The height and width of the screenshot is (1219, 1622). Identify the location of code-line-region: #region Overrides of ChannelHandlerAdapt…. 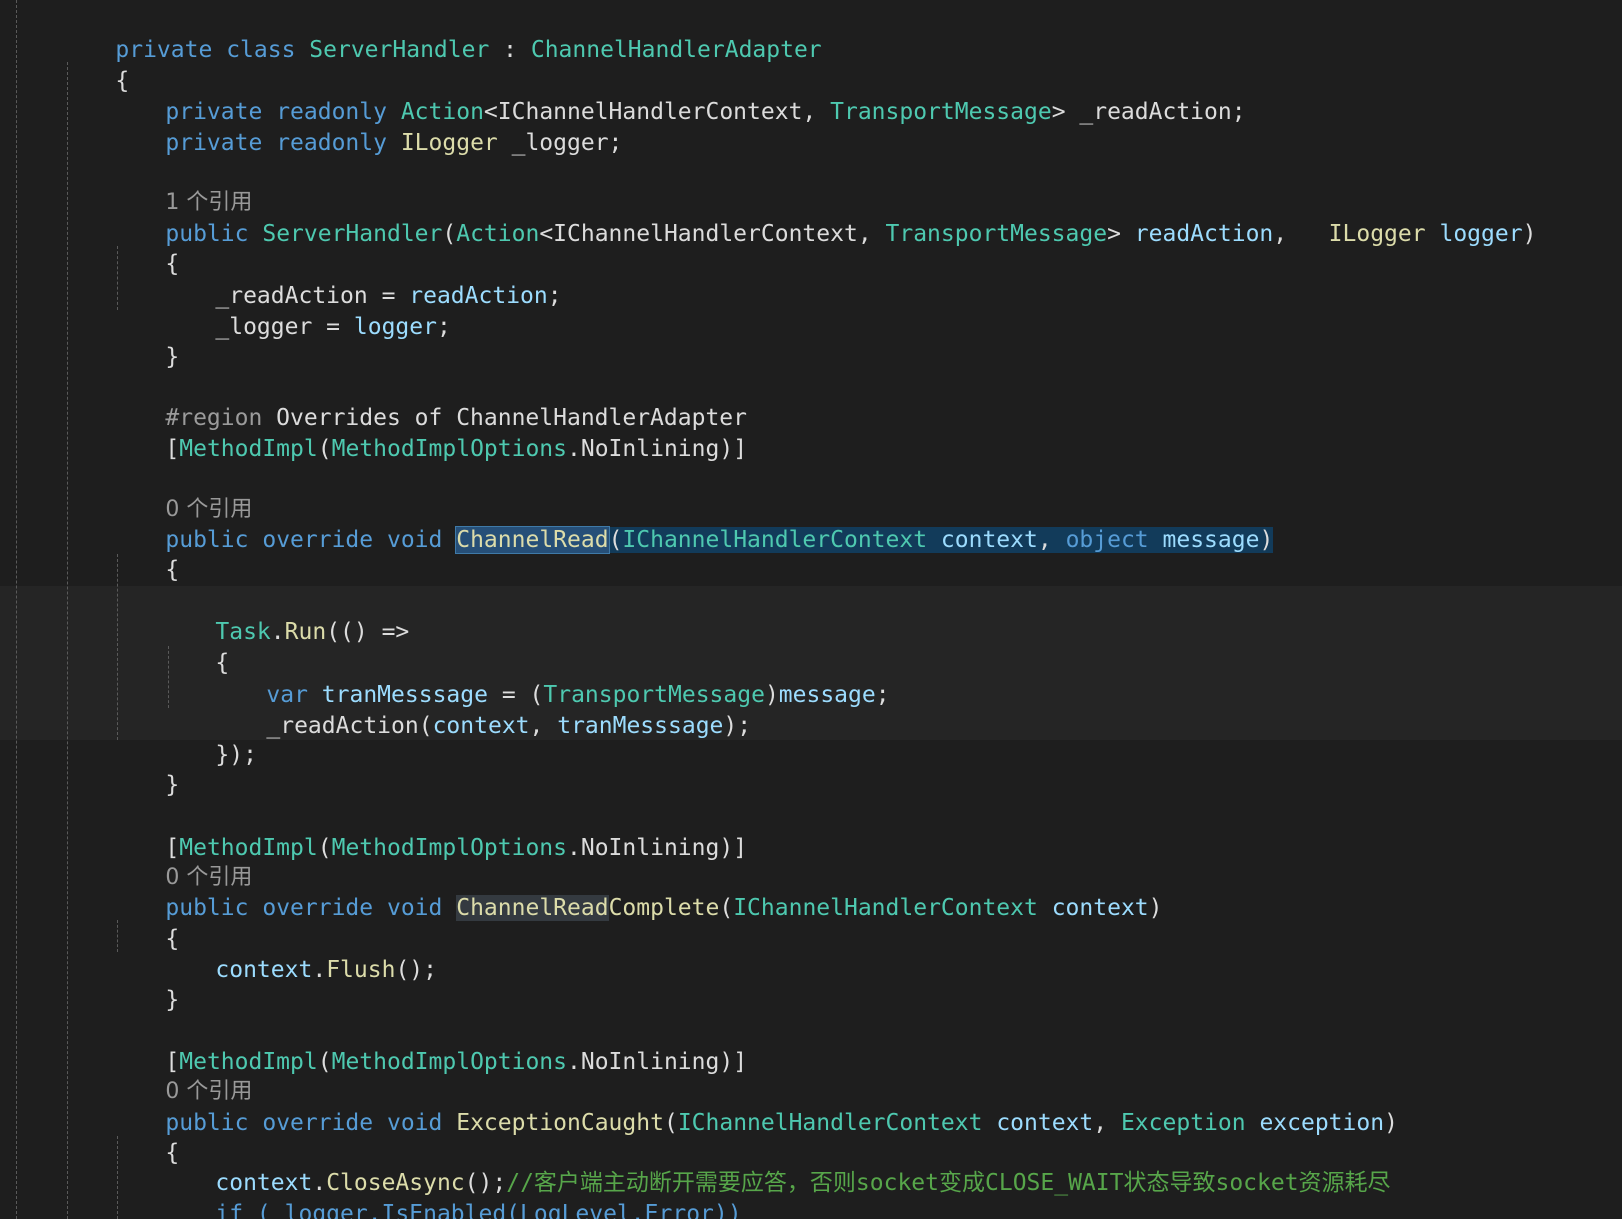
(428, 400).